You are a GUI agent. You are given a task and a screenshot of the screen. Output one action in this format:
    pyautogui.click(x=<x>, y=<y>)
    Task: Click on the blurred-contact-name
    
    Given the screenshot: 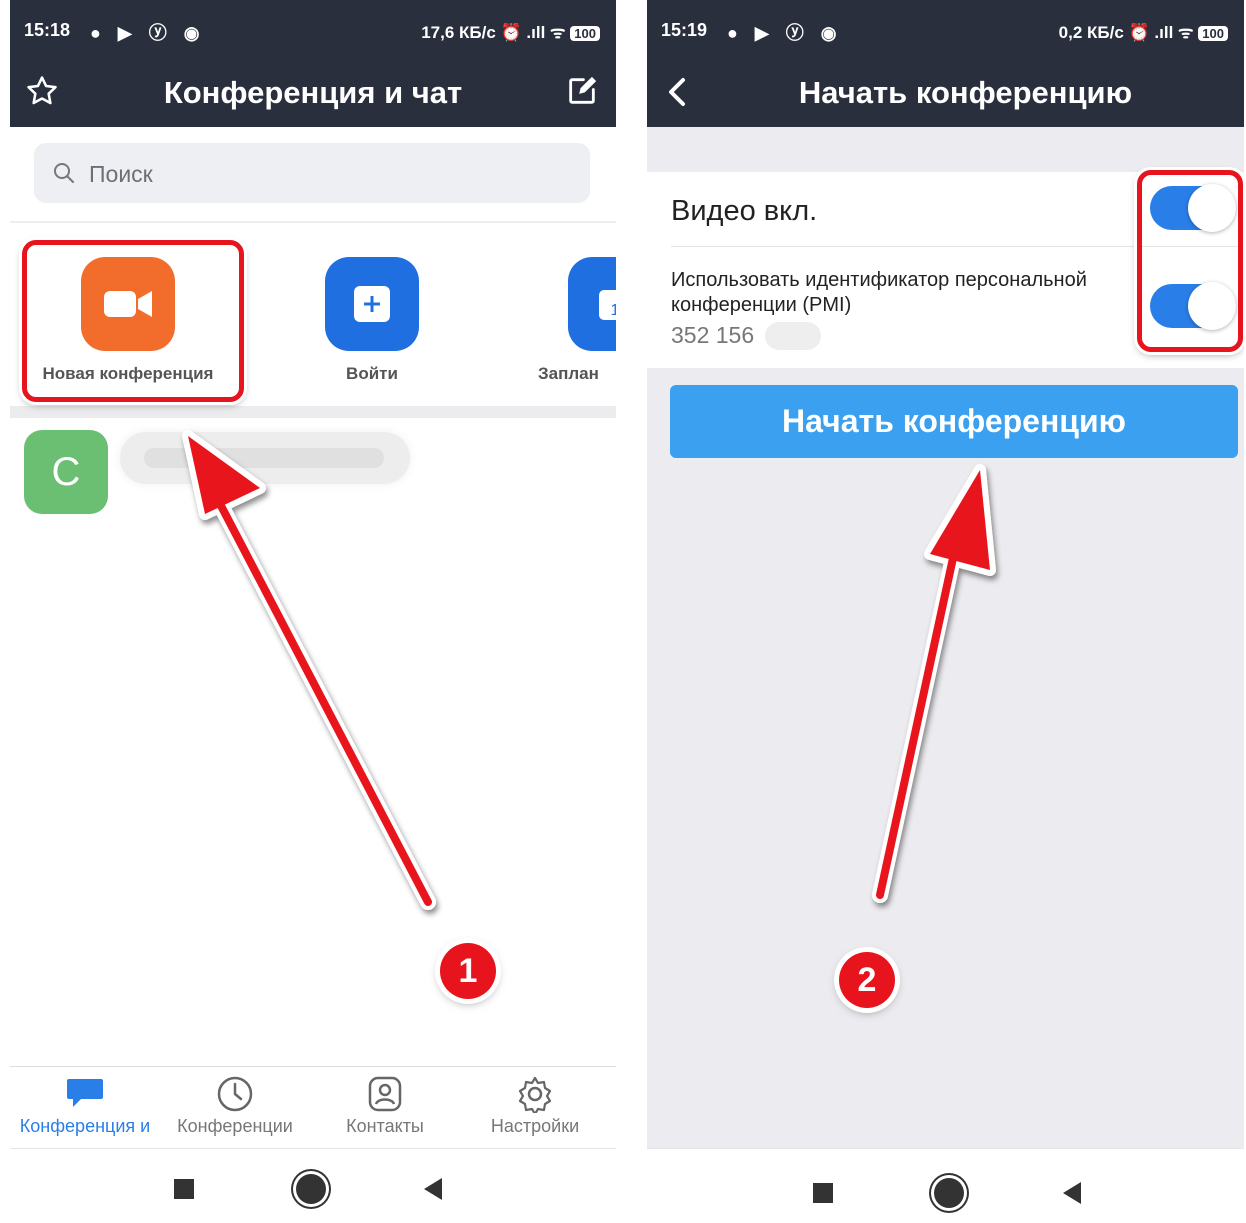 What is the action you would take?
    pyautogui.click(x=265, y=458)
    